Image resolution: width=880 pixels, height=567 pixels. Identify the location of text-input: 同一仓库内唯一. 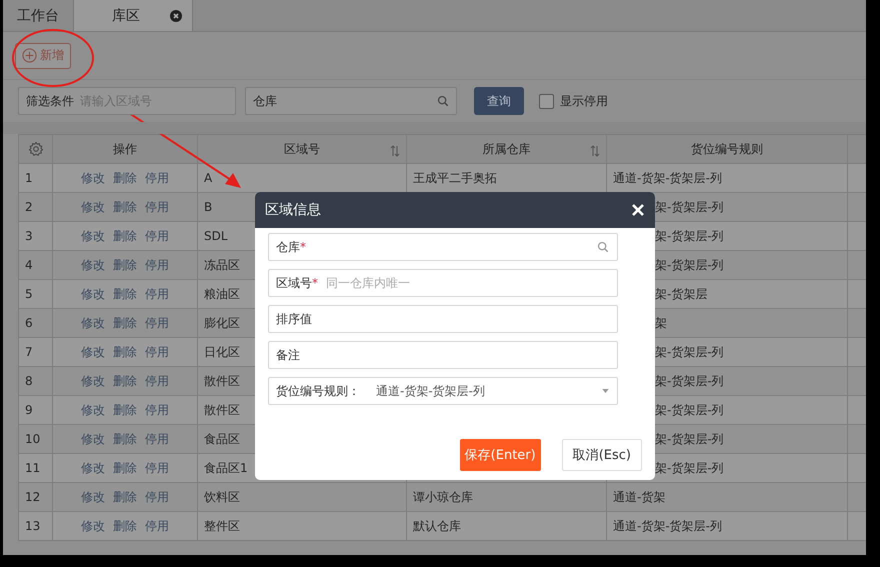
(467, 283).